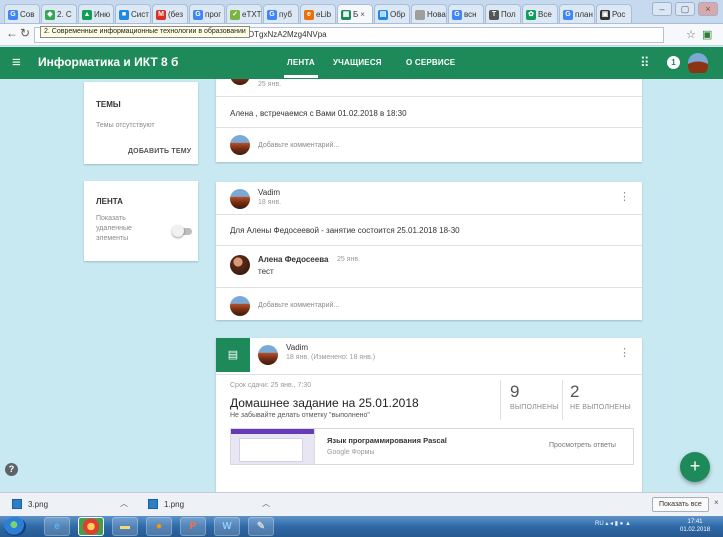  I want to click on attachment-title: Язык программирования Pascal, so click(387, 440).